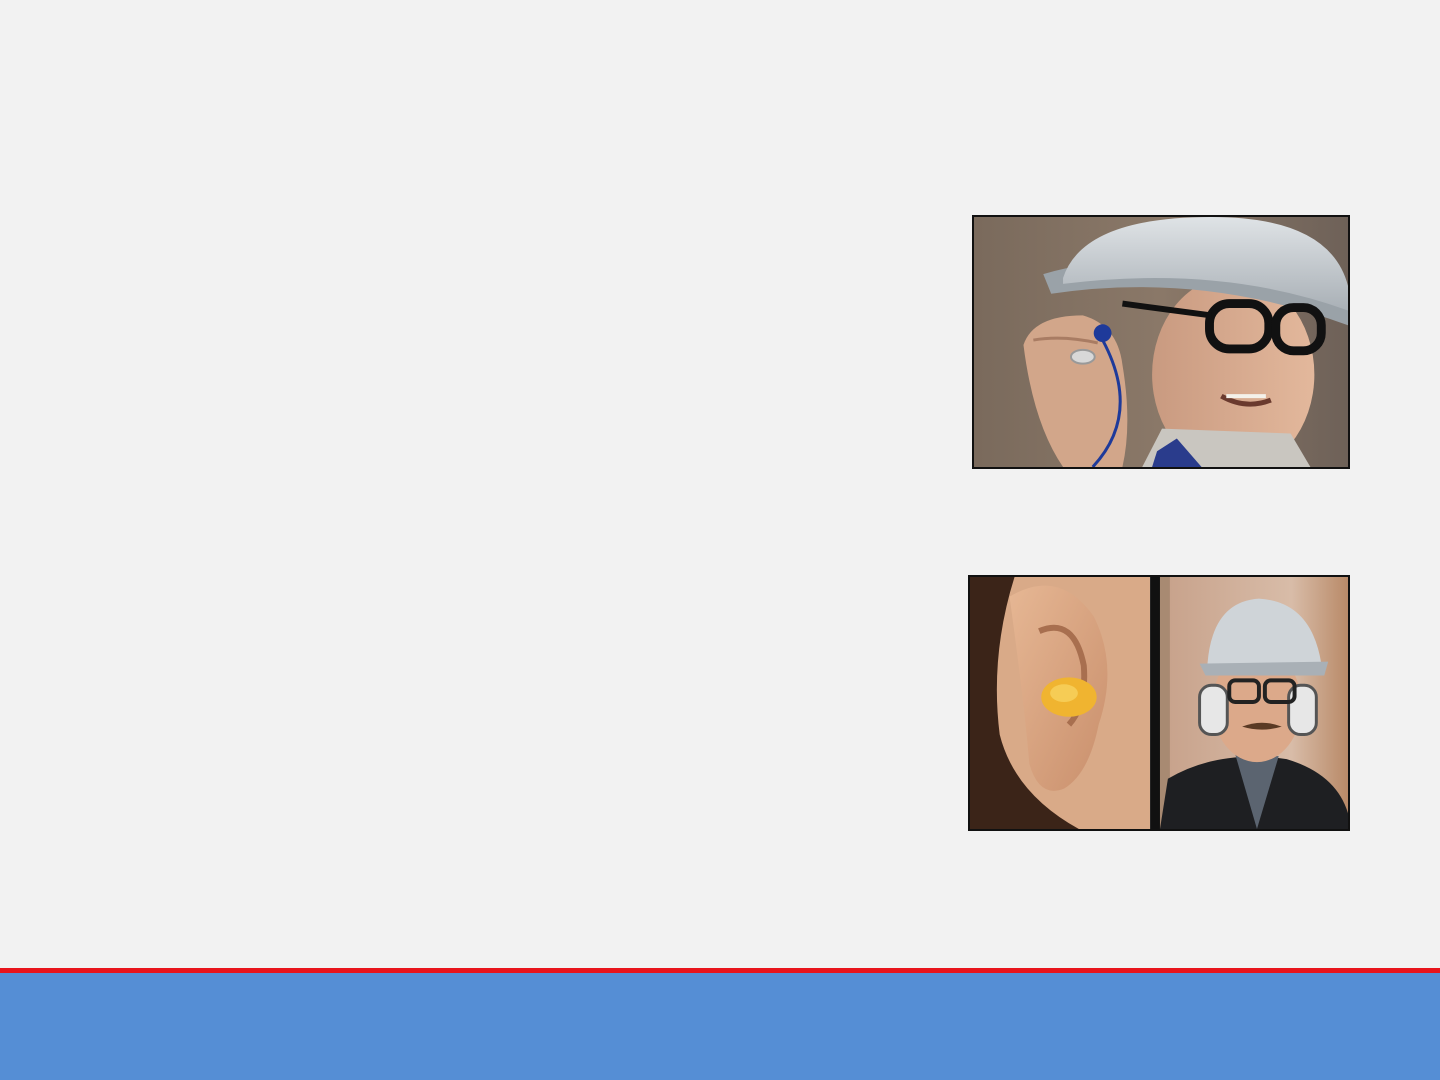 This screenshot has width=1440, height=1080. I want to click on hearing-protection-photo, so click(1159, 703).